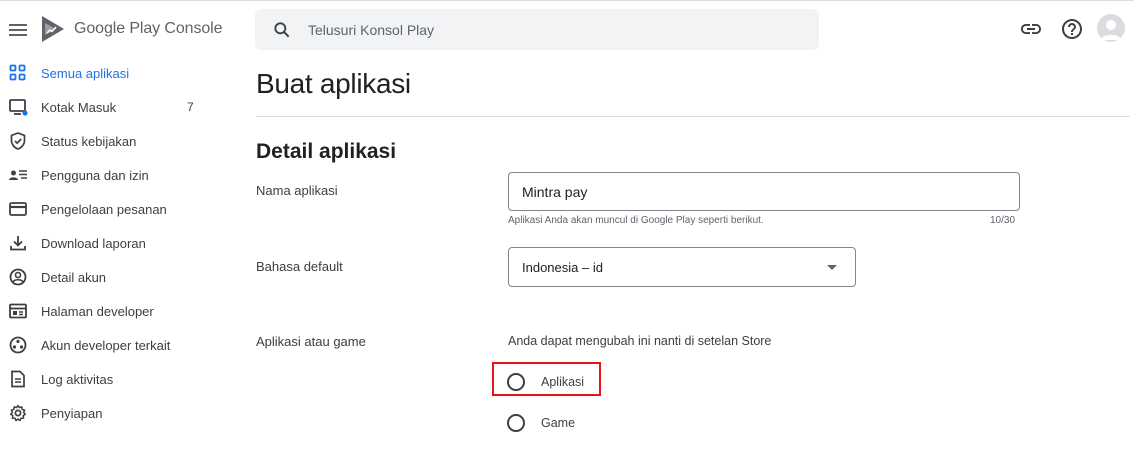 This screenshot has height=455, width=1134. Describe the element at coordinates (93, 243) in the screenshot. I see `sidebar-item-label: Download laporan` at that location.